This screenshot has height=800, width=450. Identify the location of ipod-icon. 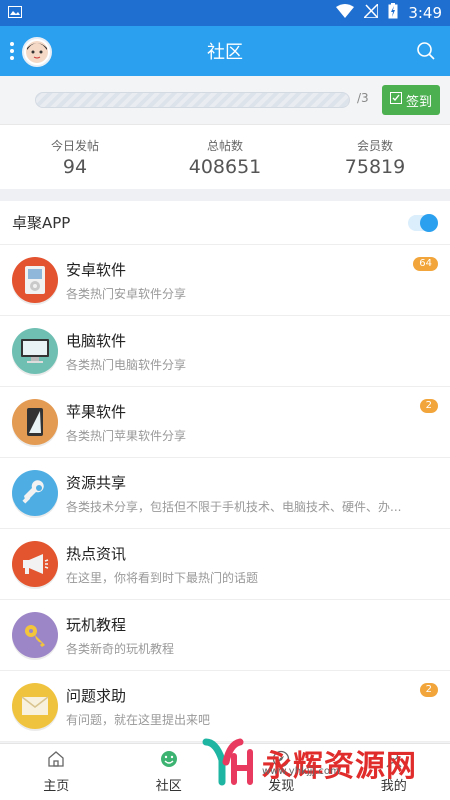
(35, 280).